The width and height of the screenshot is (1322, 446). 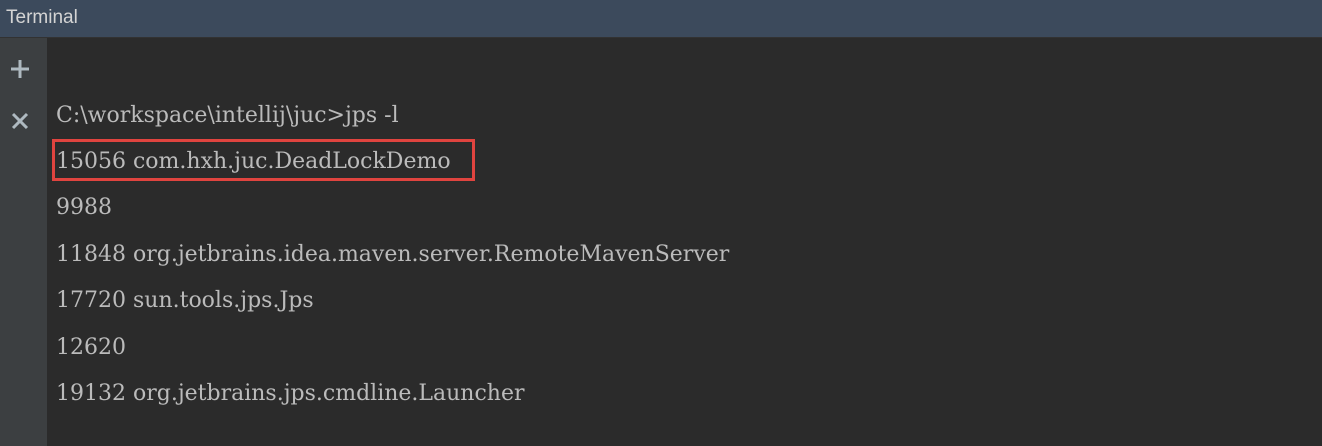 What do you see at coordinates (23, 242) in the screenshot?
I see `terminal-toolbar` at bounding box center [23, 242].